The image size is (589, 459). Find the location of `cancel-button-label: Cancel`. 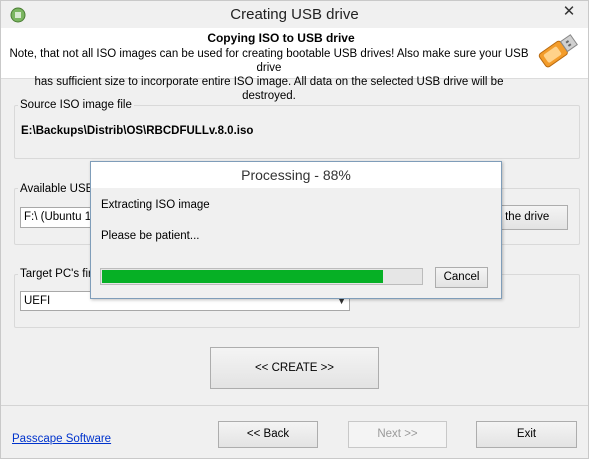

cancel-button-label: Cancel is located at coordinates (461, 277).